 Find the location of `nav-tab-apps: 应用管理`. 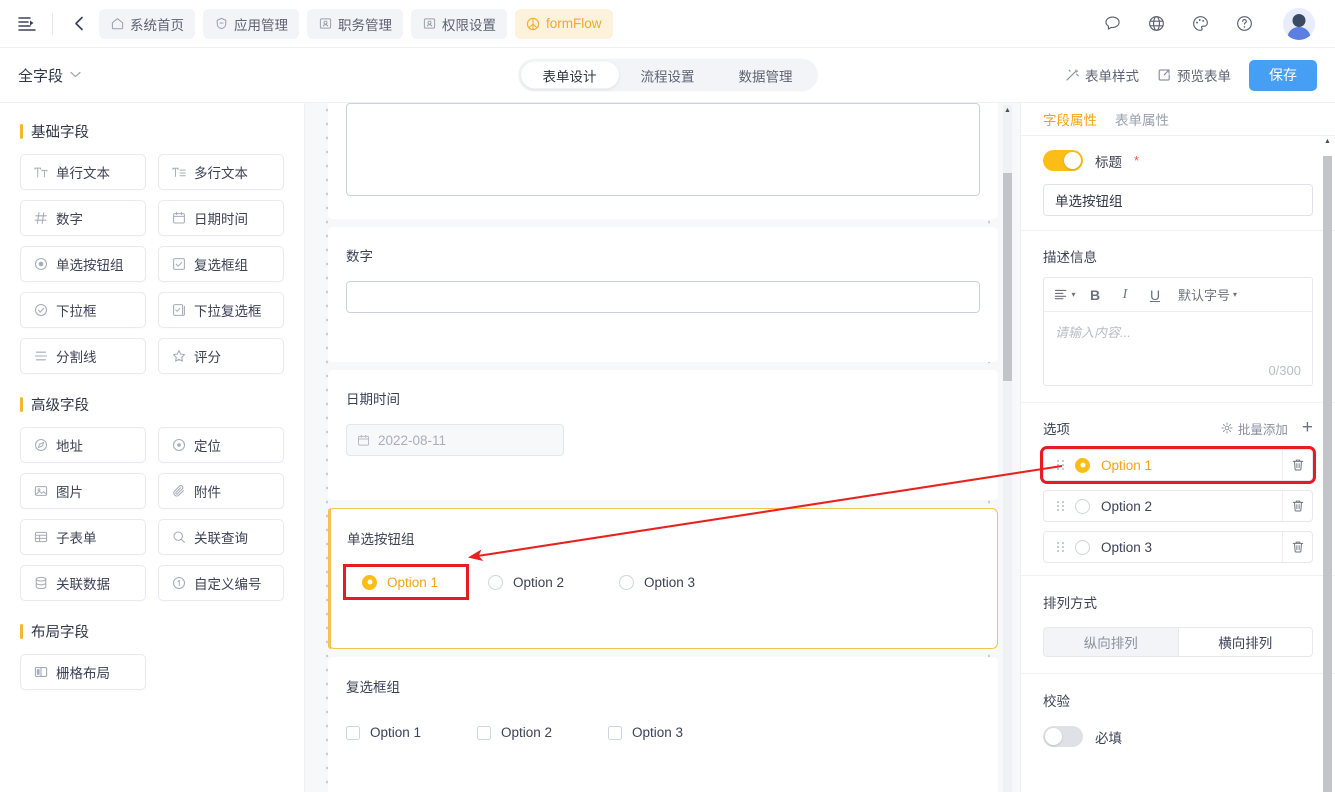

nav-tab-apps: 应用管理 is located at coordinates (251, 23).